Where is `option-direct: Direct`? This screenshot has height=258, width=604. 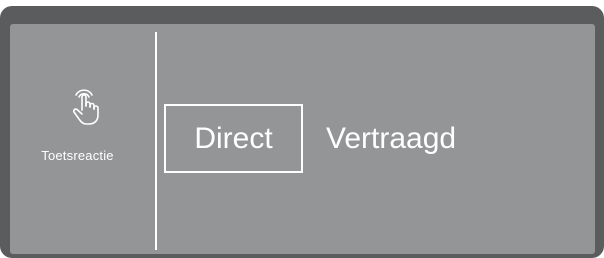
option-direct: Direct is located at coordinates (233, 138).